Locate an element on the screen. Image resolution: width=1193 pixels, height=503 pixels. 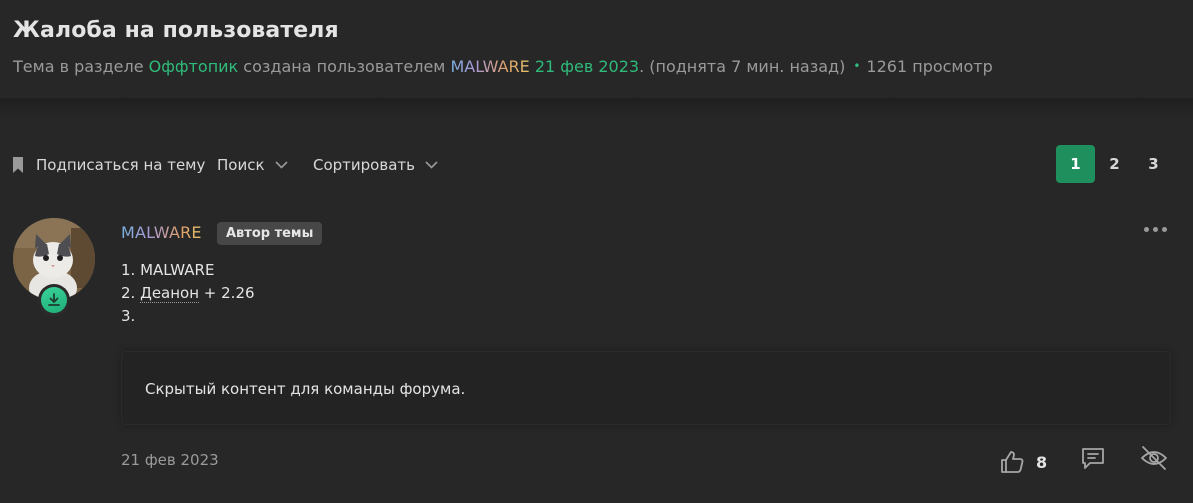
post-line-2-prefix: 2. is located at coordinates (131, 293).